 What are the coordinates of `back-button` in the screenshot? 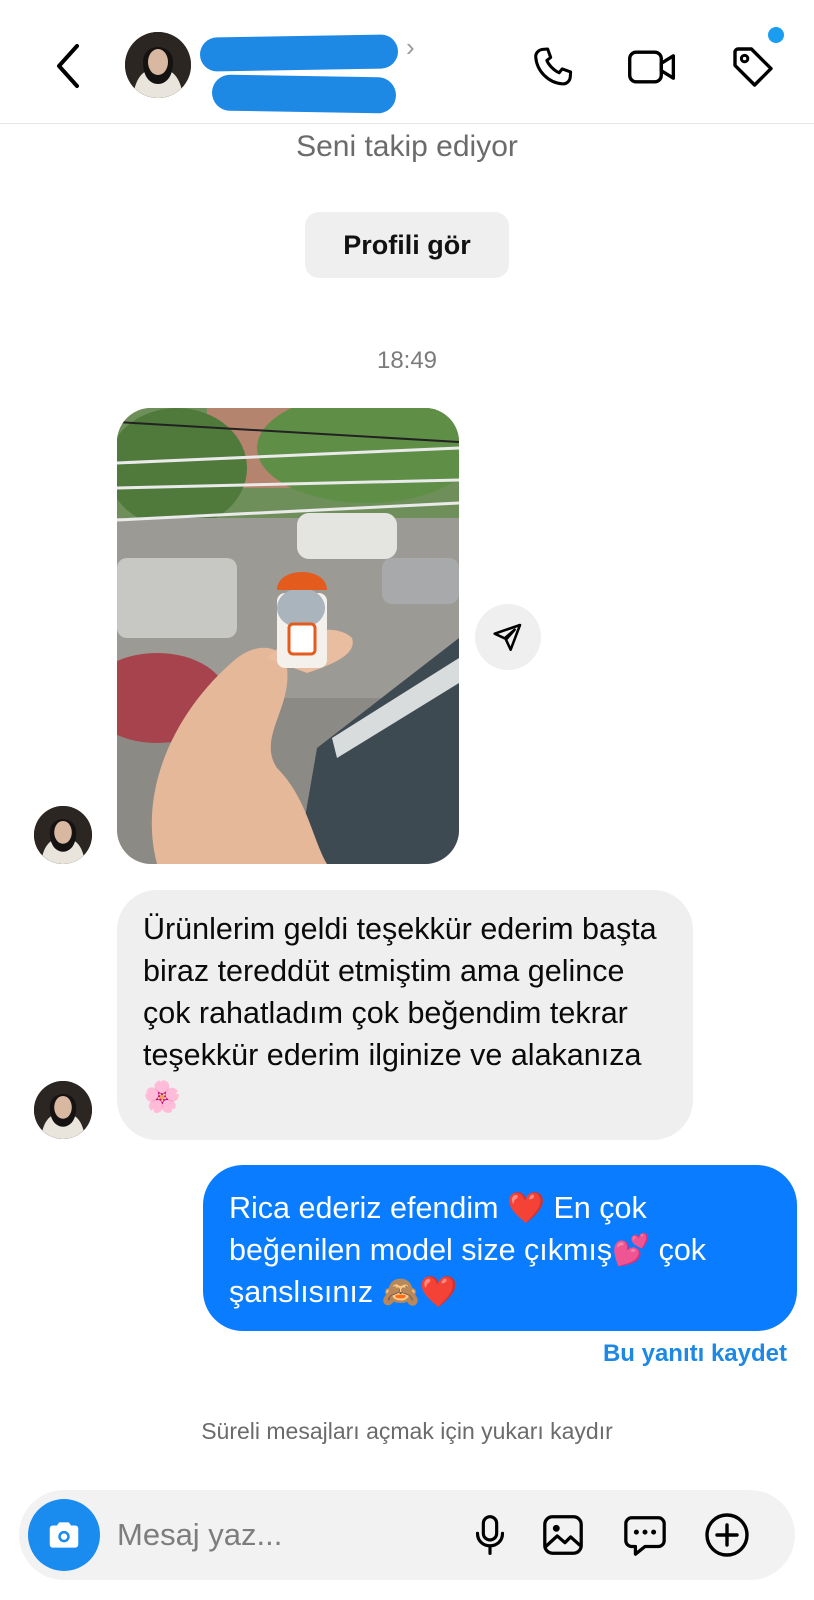 It's located at (68, 66).